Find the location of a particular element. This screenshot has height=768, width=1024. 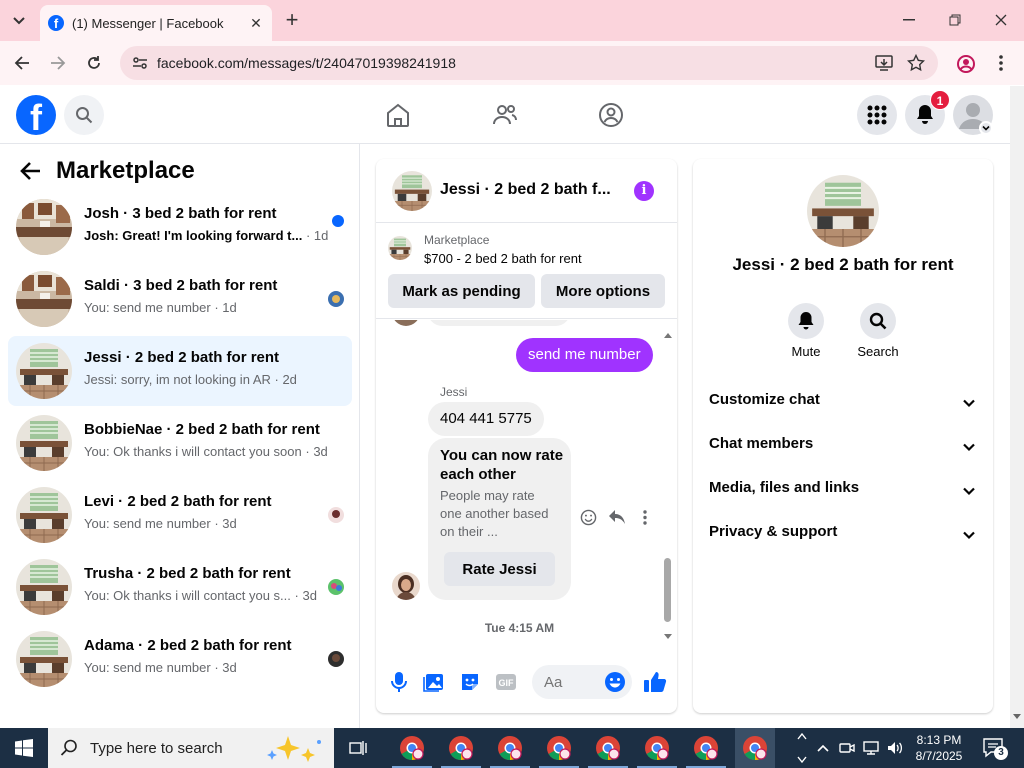

arrow-right-icon is located at coordinates (58, 63).